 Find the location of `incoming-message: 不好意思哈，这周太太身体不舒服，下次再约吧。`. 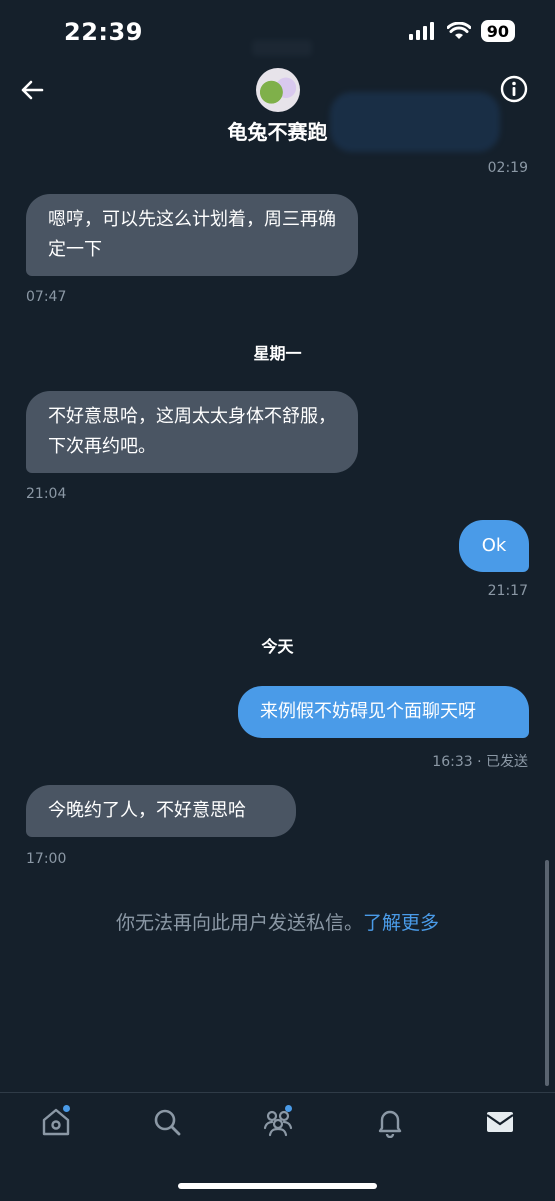

incoming-message: 不好意思哈，这周太太身体不舒服，下次再约吧。 is located at coordinates (192, 432).